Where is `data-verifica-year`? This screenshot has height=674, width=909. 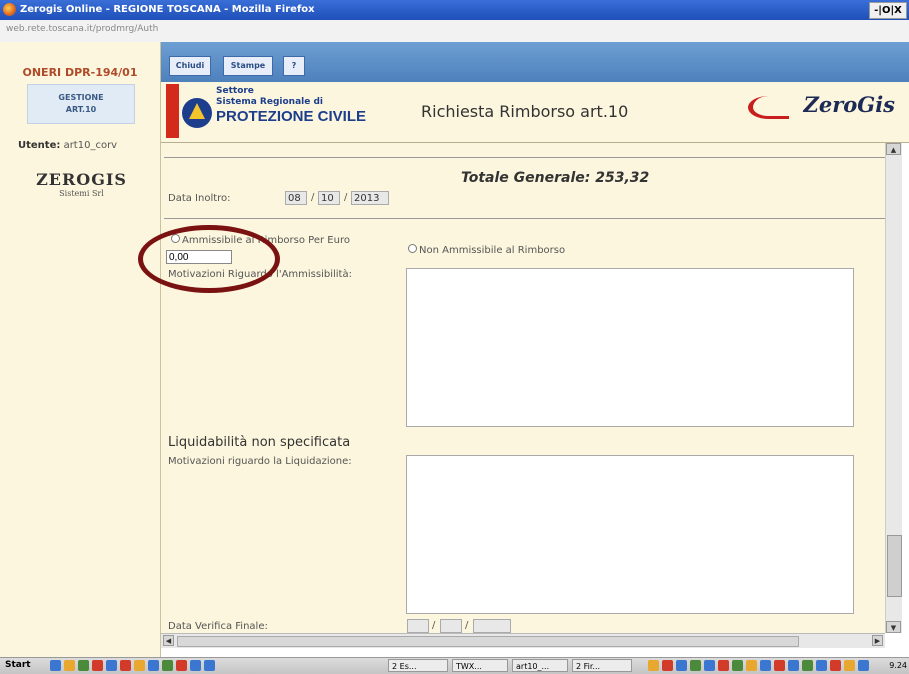 data-verifica-year is located at coordinates (492, 626).